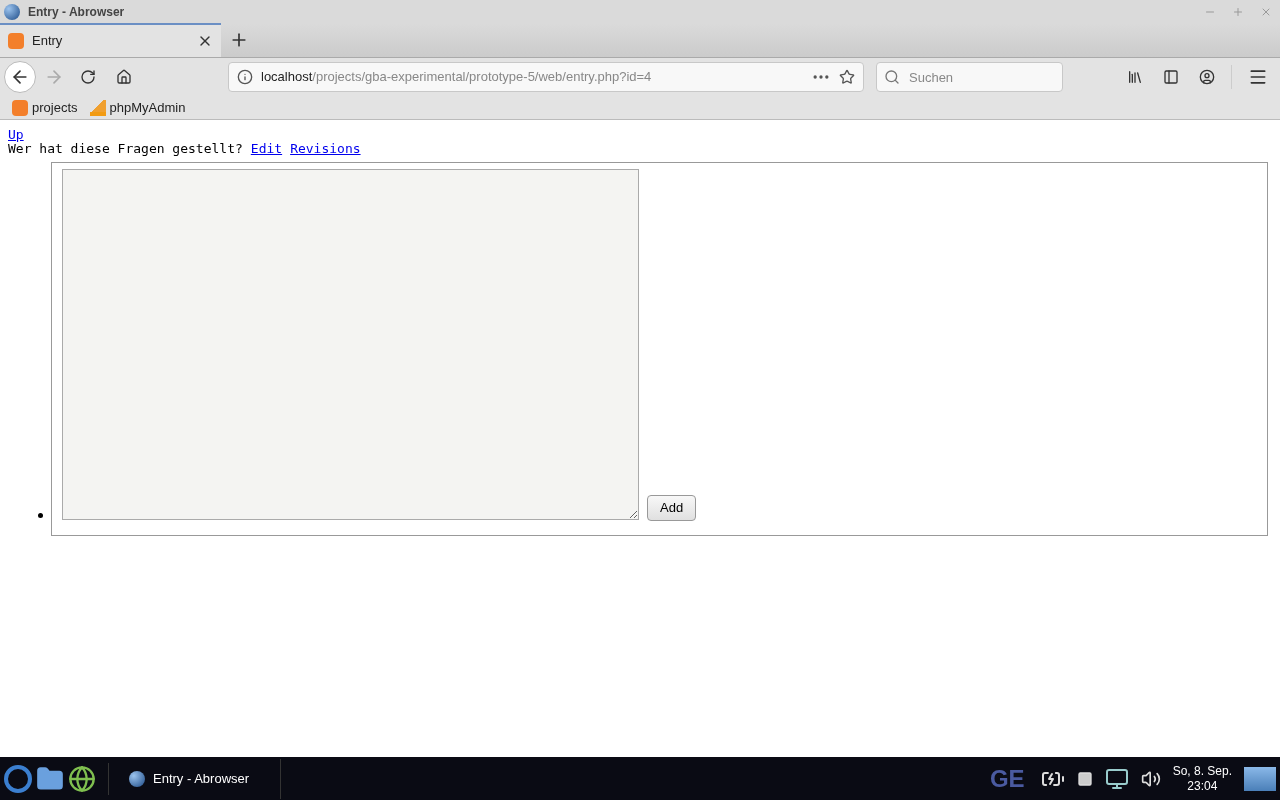 The height and width of the screenshot is (800, 1280). I want to click on bookmark-item: projects, so click(45, 107).